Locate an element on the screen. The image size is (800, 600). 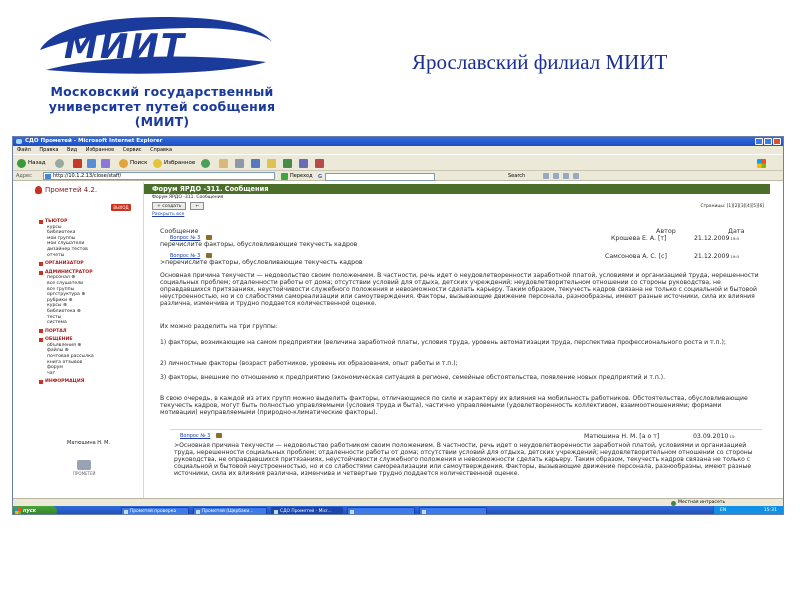
close-button is located at coordinates (777, 141).